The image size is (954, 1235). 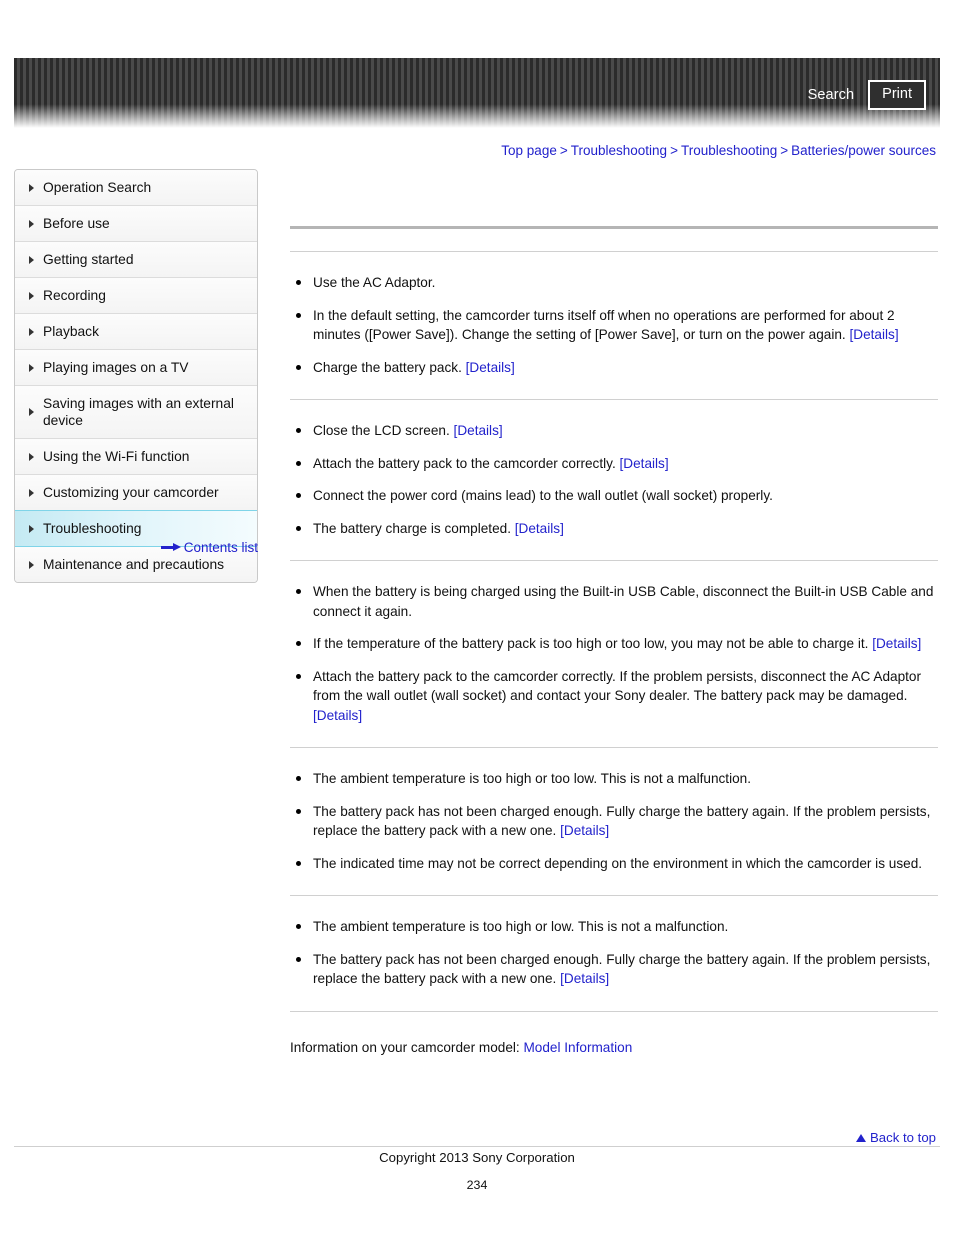 What do you see at coordinates (477, 1157) in the screenshot?
I see `copyright-text: Copyright 2013 Sony Corporation` at bounding box center [477, 1157].